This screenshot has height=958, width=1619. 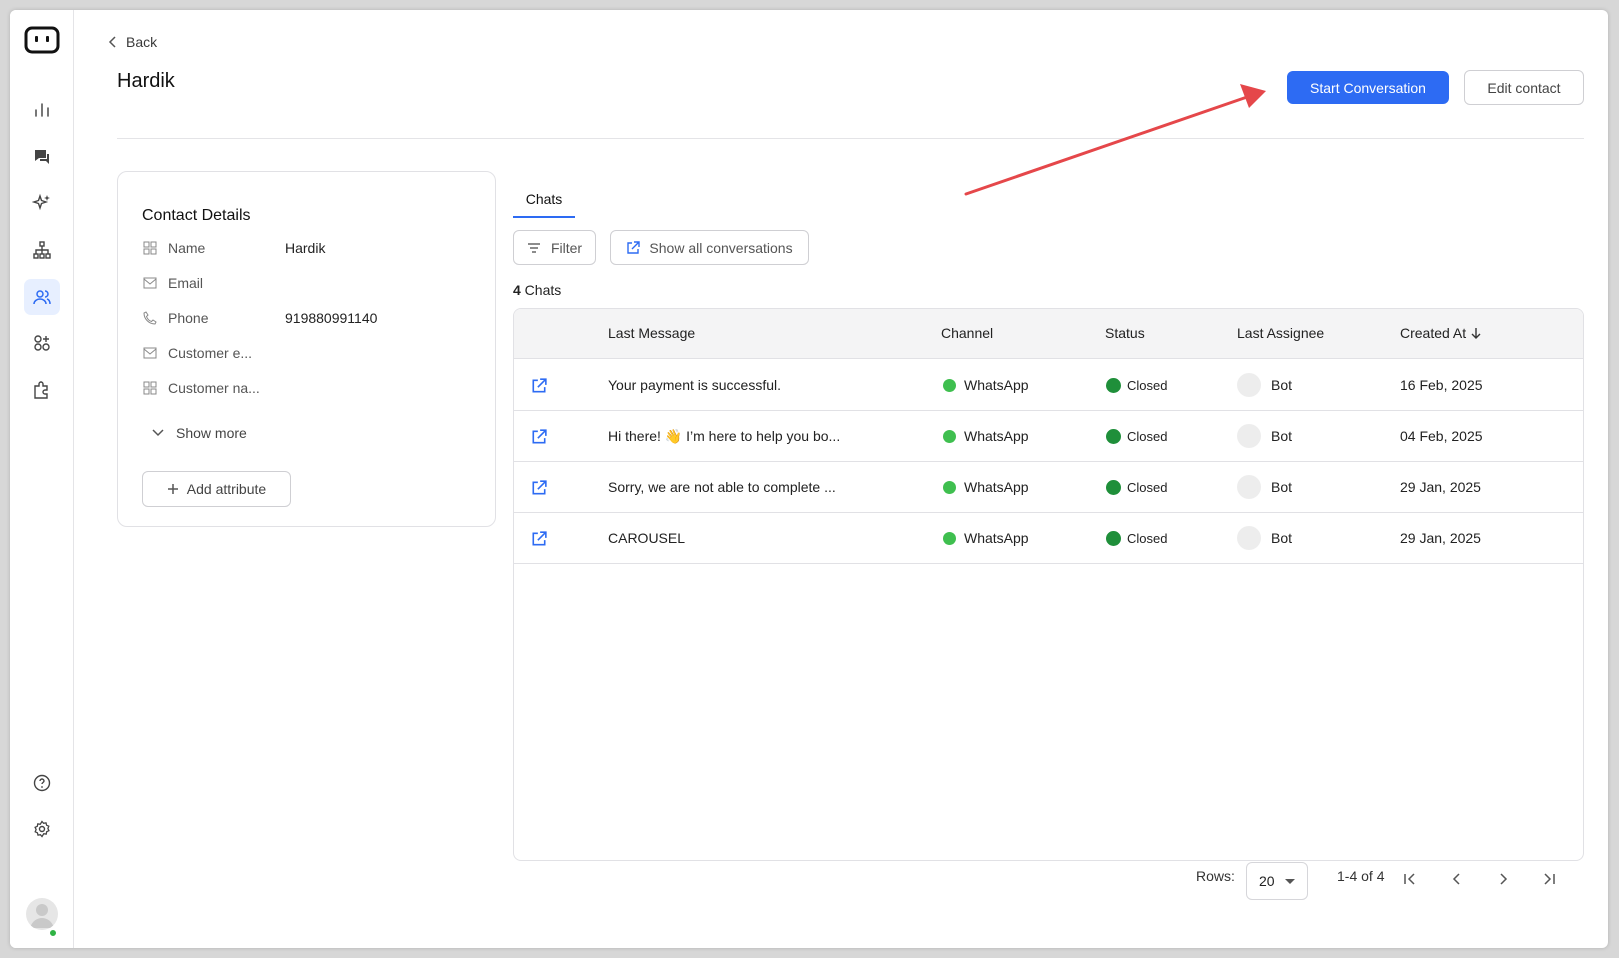 I want to click on attr-key: Name, so click(x=187, y=248).